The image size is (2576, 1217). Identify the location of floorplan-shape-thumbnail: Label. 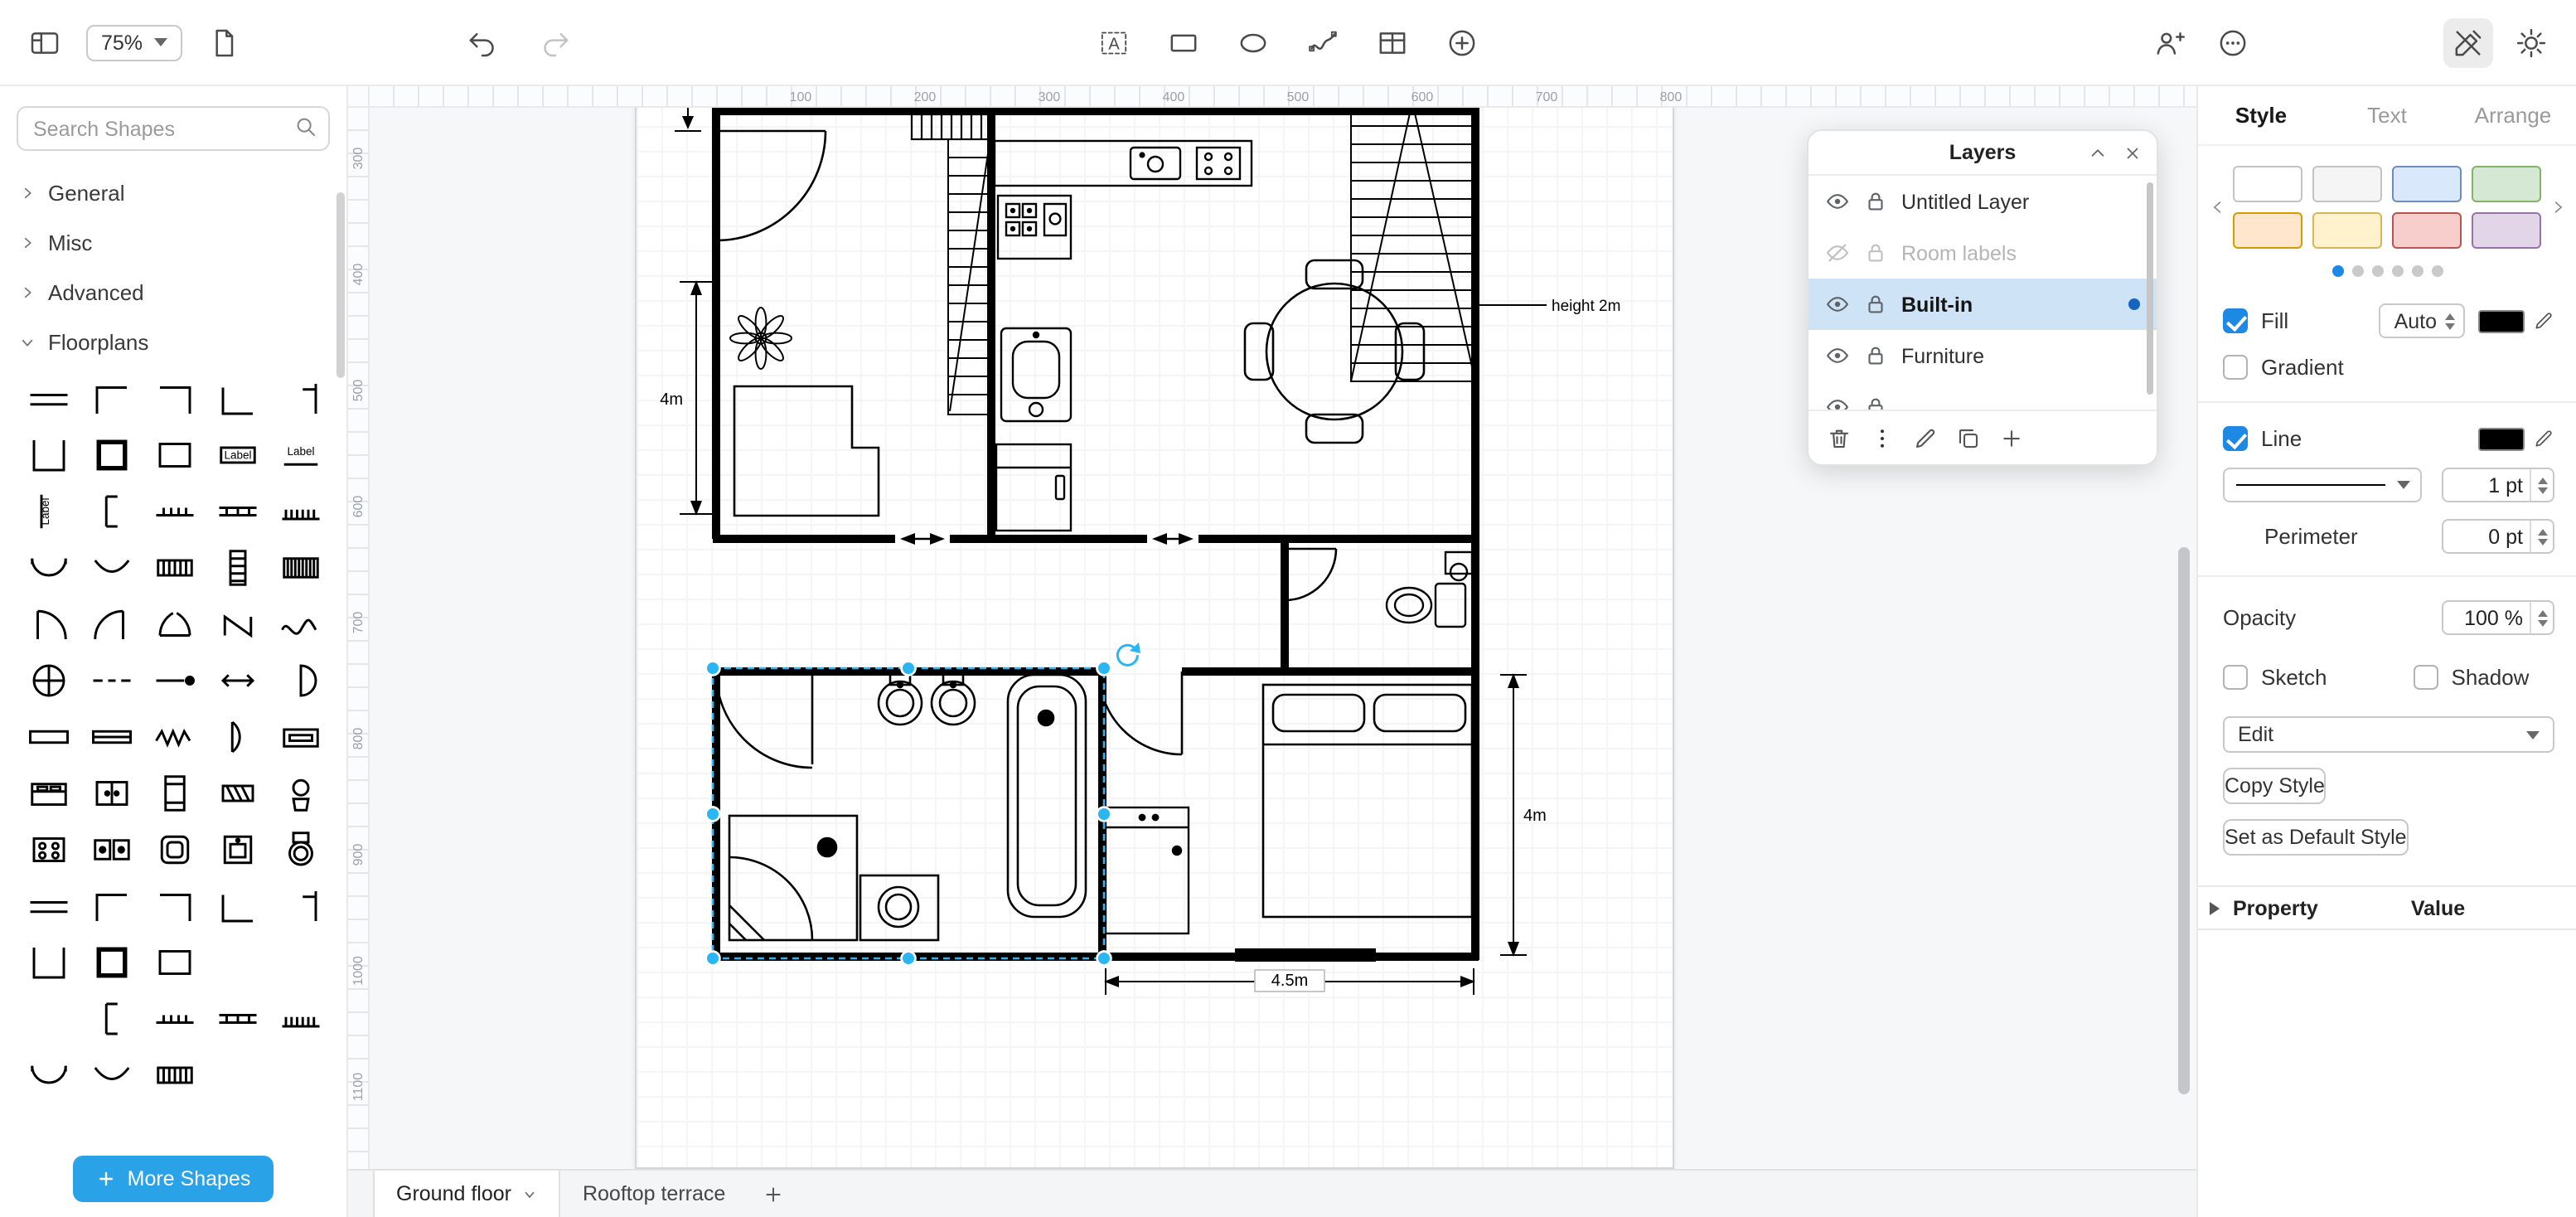
(237, 454).